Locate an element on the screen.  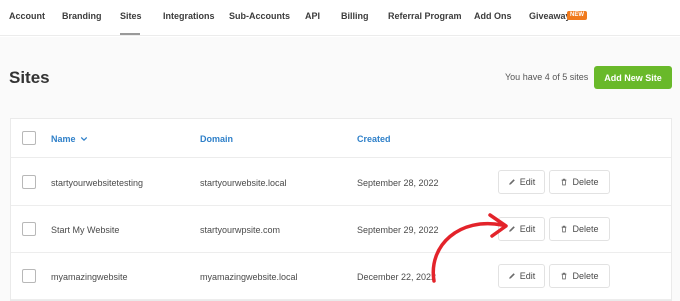
table-header: Name Domain Created is located at coordinates (341, 138).